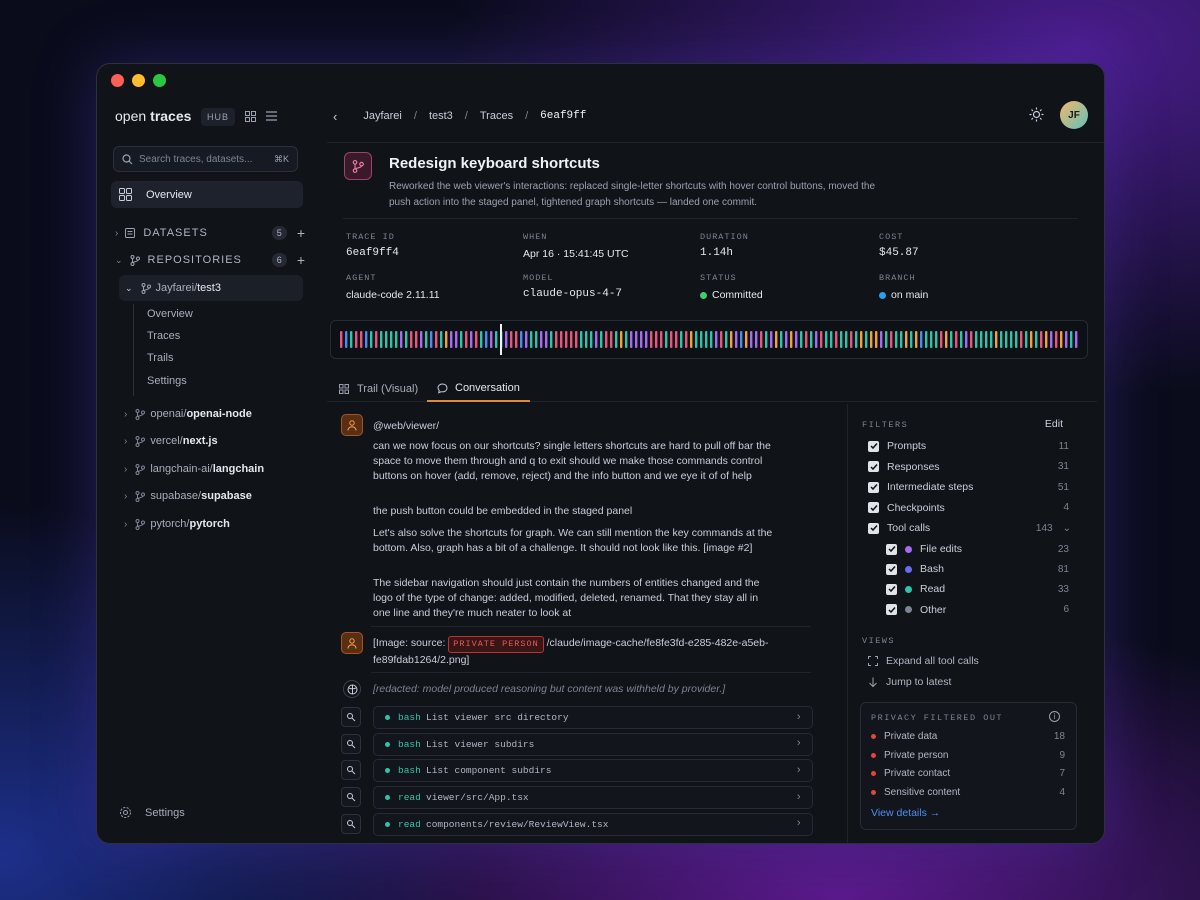  What do you see at coordinates (301, 233) in the screenshot?
I see `add-dataset-button: +` at bounding box center [301, 233].